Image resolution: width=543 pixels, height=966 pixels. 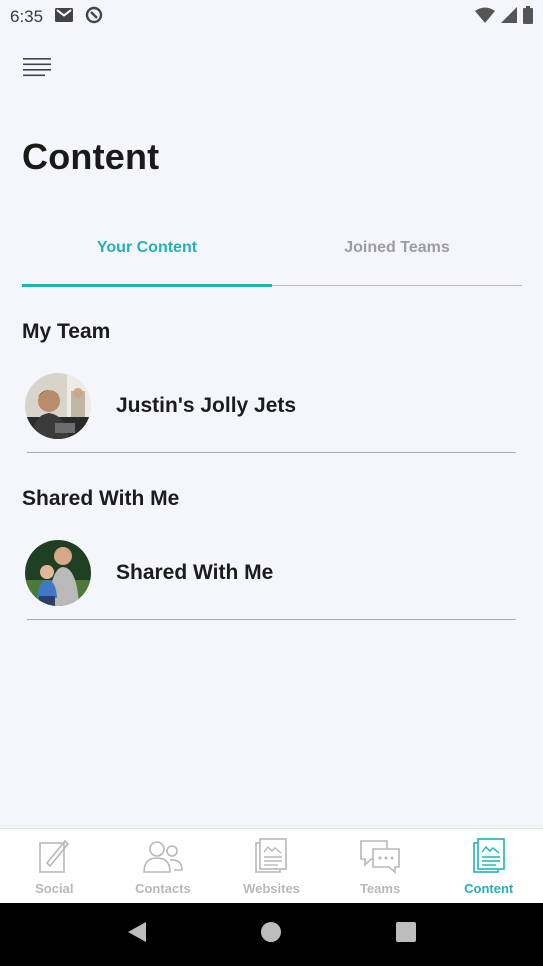 I want to click on websites-icon, so click(x=271, y=858).